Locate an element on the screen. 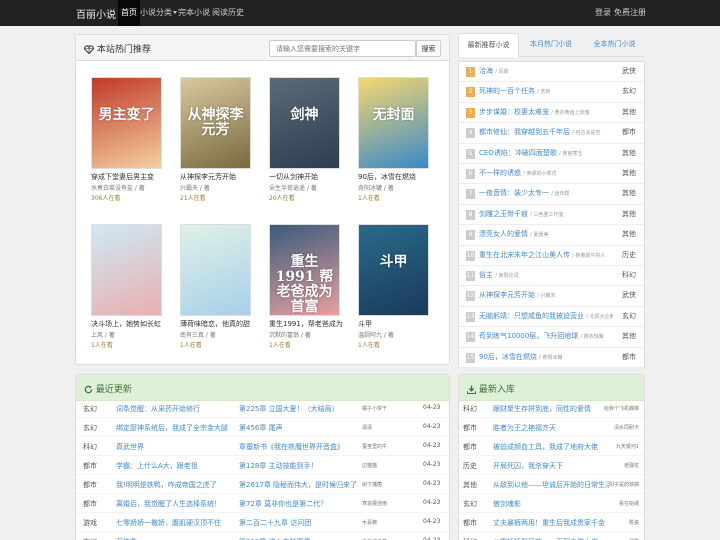 Image resolution: width=720 pixels, height=540 pixels. rank-item: 13 无脑躬靖：只想咸鱼的我被迫营业 / 北辰大企鹅 玄幻 is located at coordinates (551, 317).